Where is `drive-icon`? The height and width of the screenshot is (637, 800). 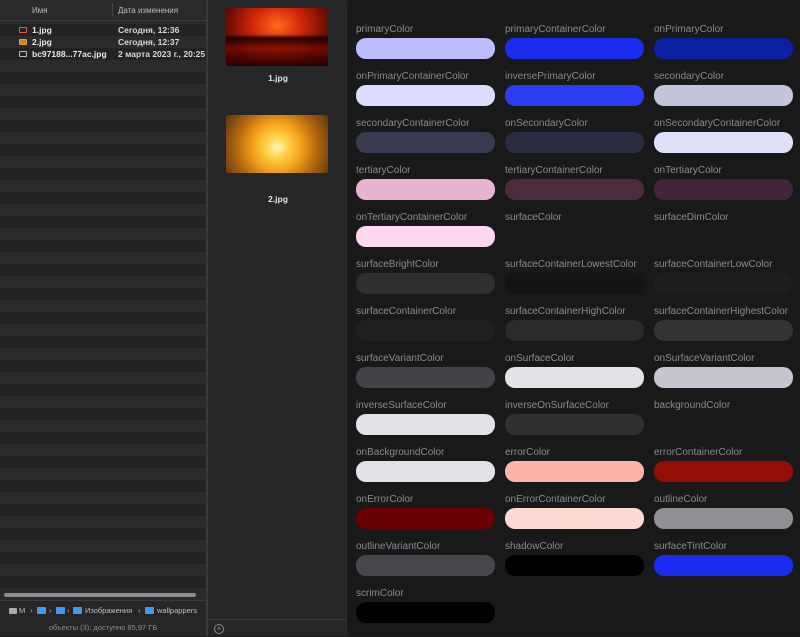 drive-icon is located at coordinates (13, 611).